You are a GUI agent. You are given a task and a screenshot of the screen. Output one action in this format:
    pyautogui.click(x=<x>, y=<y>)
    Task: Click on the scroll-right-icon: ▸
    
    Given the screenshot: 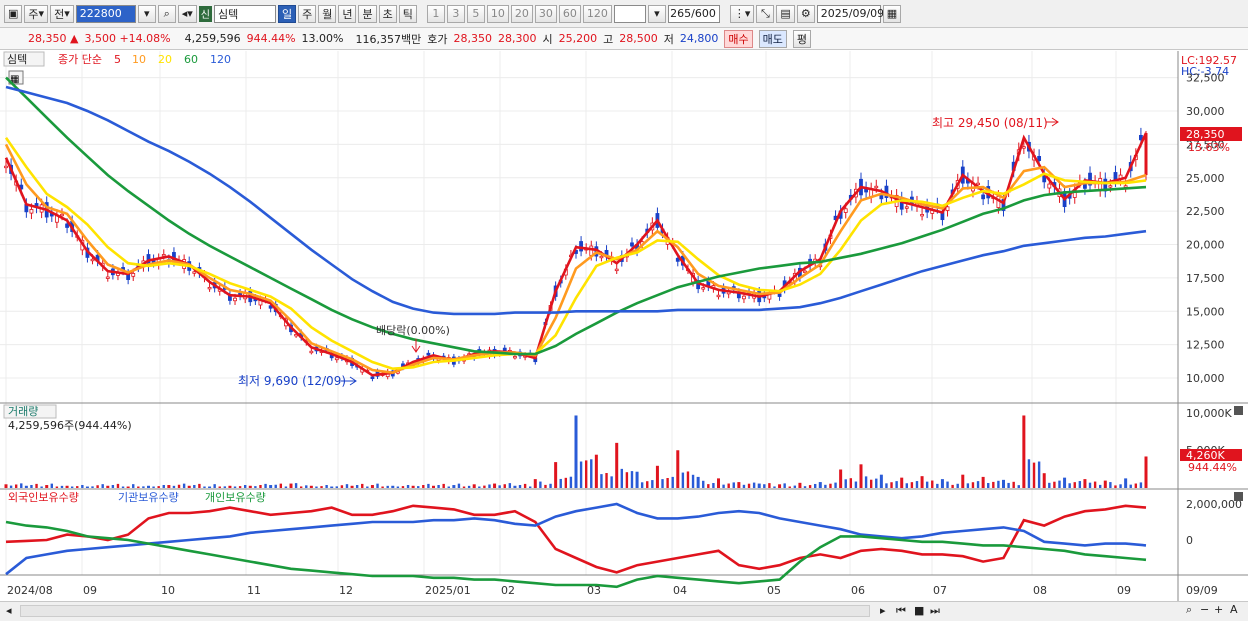 What is the action you would take?
    pyautogui.click(x=883, y=610)
    